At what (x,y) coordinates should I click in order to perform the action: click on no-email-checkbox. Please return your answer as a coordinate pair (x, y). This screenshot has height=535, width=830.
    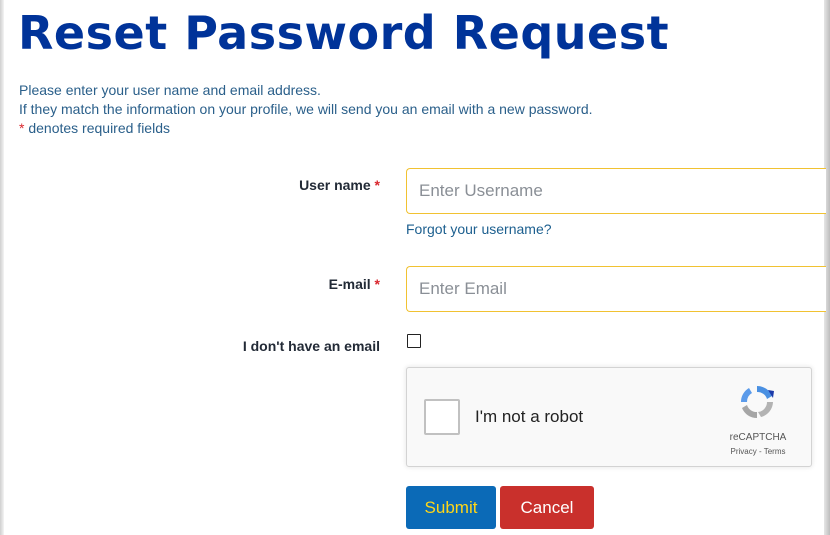
    Looking at the image, I should click on (414, 341).